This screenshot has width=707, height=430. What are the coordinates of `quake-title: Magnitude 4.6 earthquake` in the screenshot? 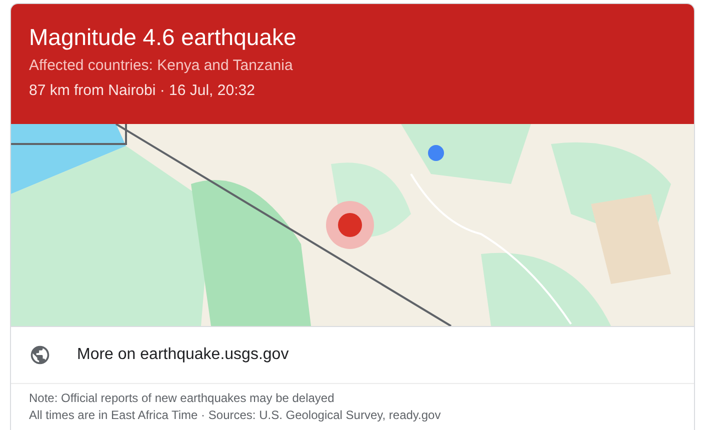 It's located at (163, 37).